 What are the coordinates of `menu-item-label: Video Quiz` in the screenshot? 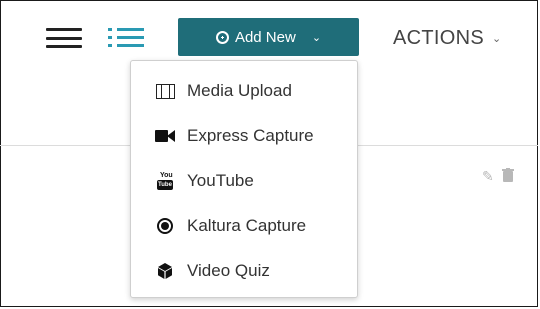 It's located at (228, 270).